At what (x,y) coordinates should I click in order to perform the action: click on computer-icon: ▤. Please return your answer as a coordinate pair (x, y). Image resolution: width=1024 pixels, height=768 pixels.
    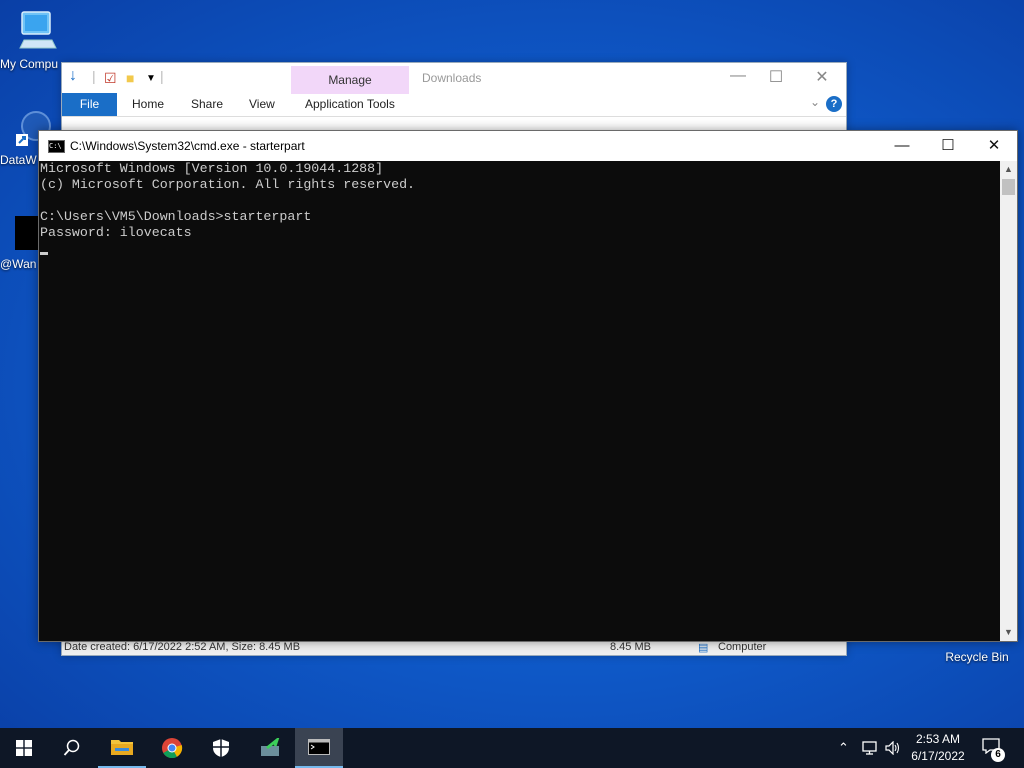
    Looking at the image, I should click on (703, 648).